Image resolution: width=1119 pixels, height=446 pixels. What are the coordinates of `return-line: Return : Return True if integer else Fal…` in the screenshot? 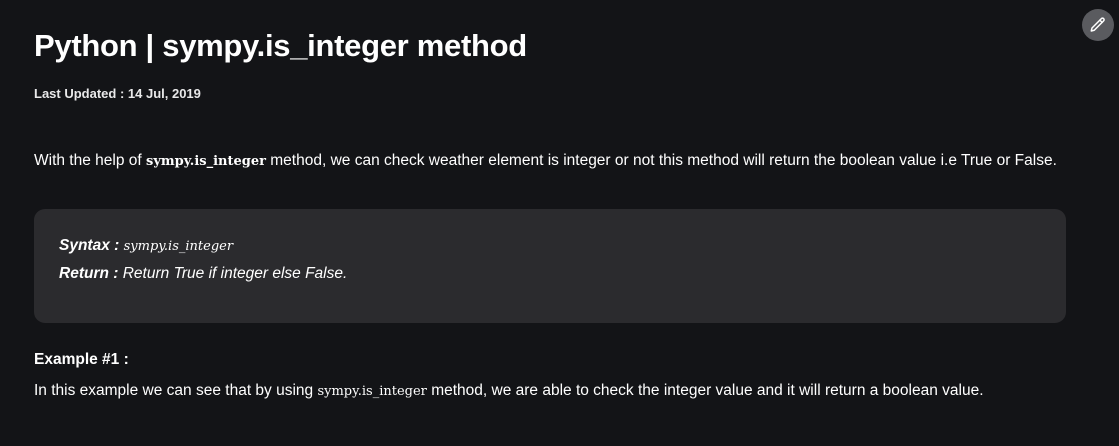 It's located at (203, 274).